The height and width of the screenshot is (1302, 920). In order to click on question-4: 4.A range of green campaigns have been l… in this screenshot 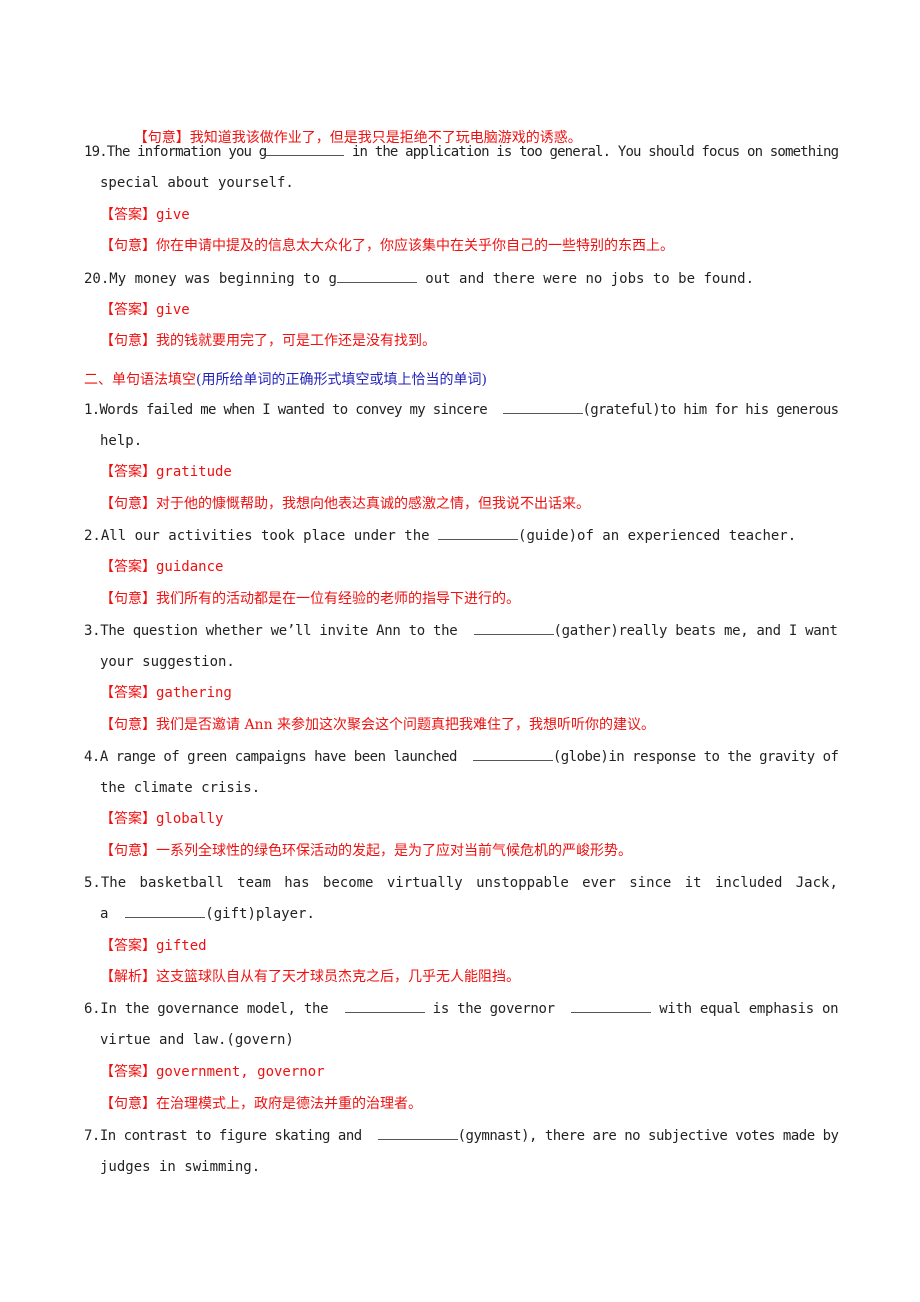, I will do `click(461, 757)`.